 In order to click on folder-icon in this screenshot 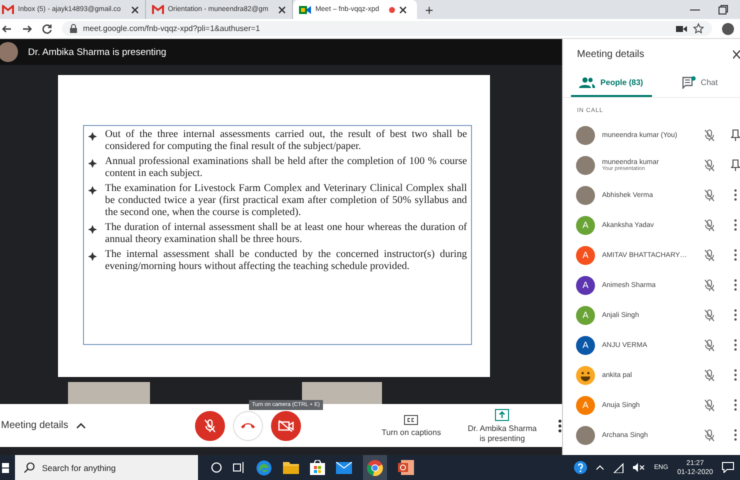, I will do `click(291, 467)`.